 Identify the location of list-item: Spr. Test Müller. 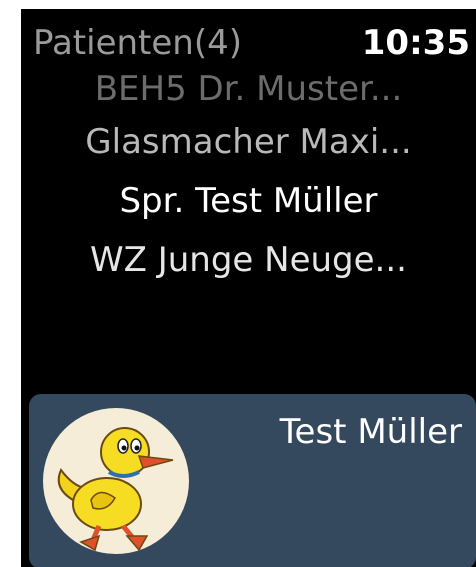
(248, 201).